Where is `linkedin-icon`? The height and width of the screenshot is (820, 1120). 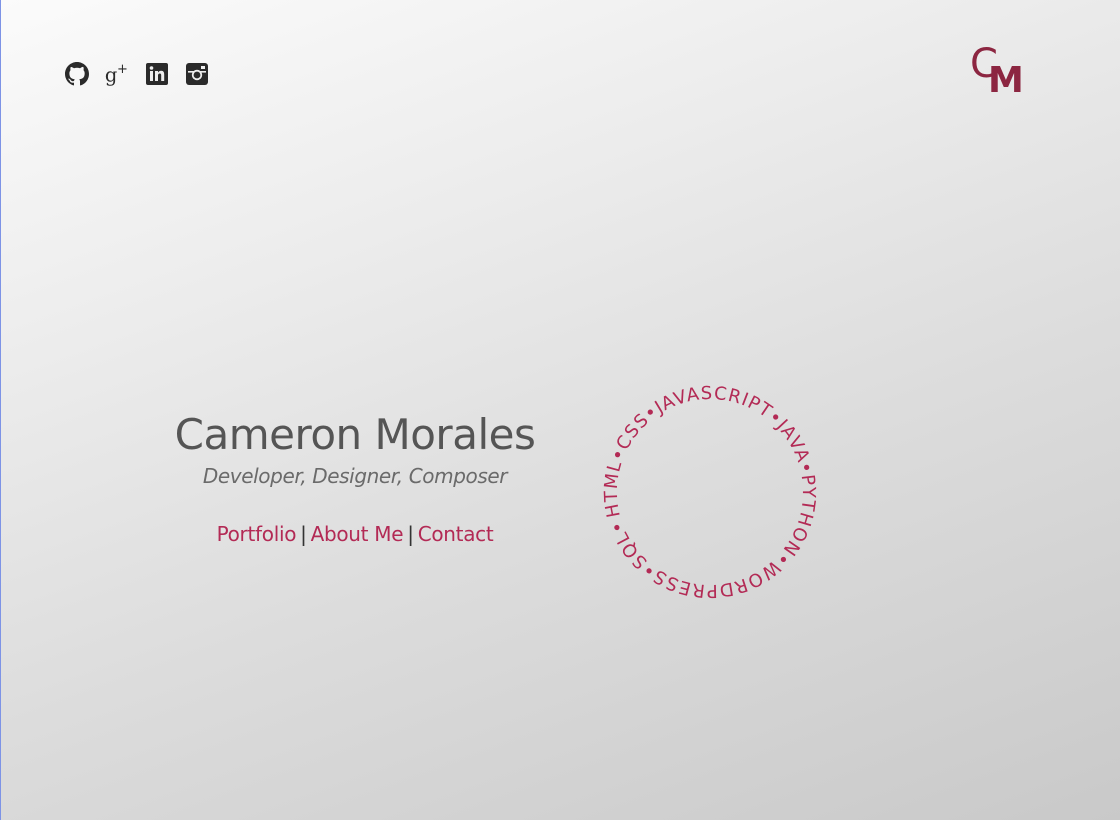
linkedin-icon is located at coordinates (157, 74).